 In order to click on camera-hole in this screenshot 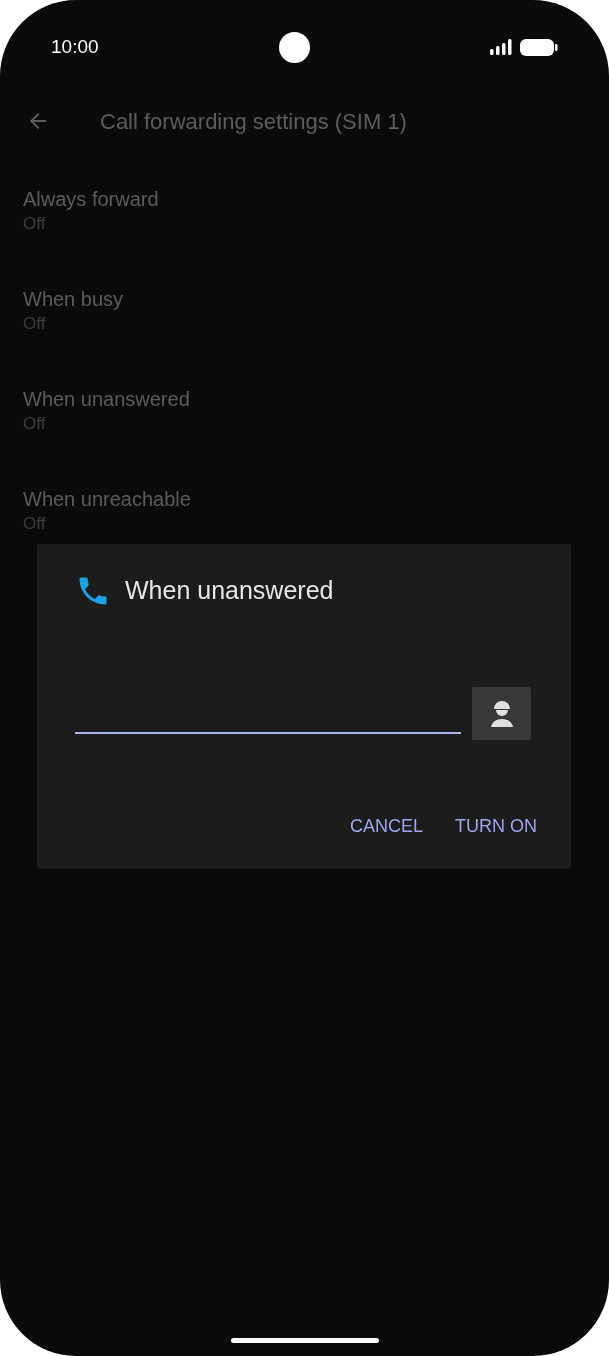, I will do `click(294, 47)`.